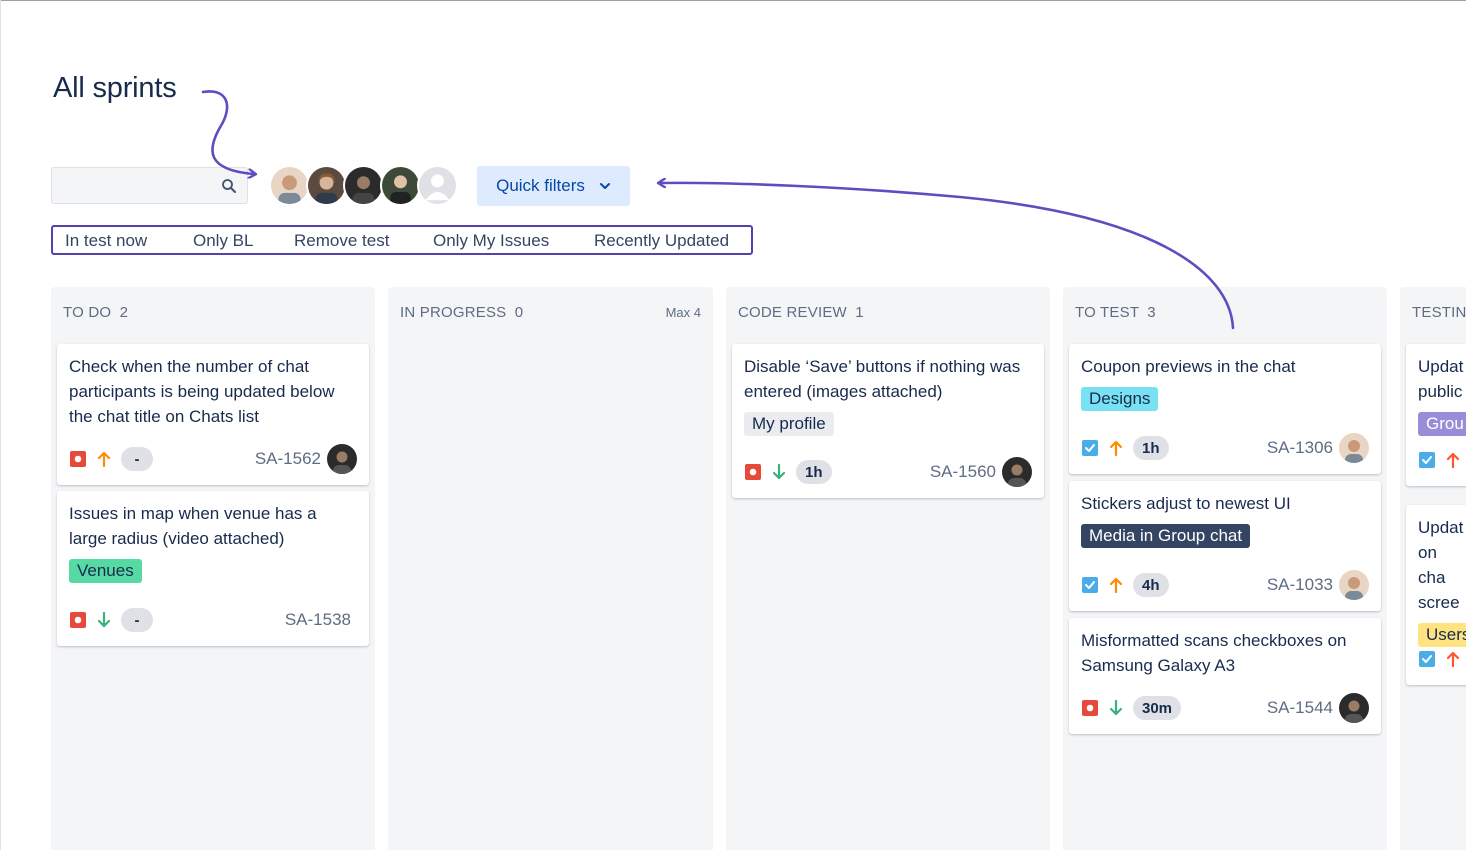 The width and height of the screenshot is (1466, 850). What do you see at coordinates (540, 185) in the screenshot?
I see `quick-filters-label: Quick filters` at bounding box center [540, 185].